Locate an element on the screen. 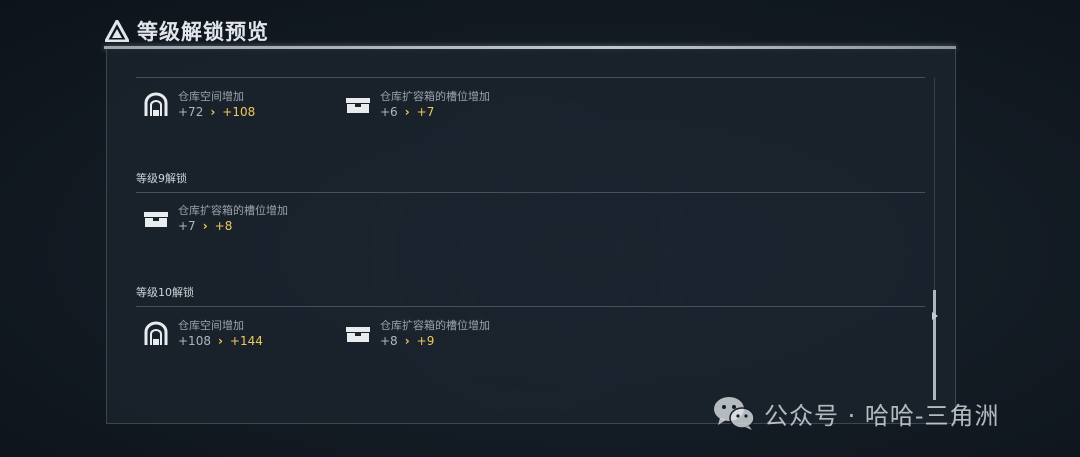 This screenshot has width=1080, height=457. new-value: +9 is located at coordinates (425, 341).